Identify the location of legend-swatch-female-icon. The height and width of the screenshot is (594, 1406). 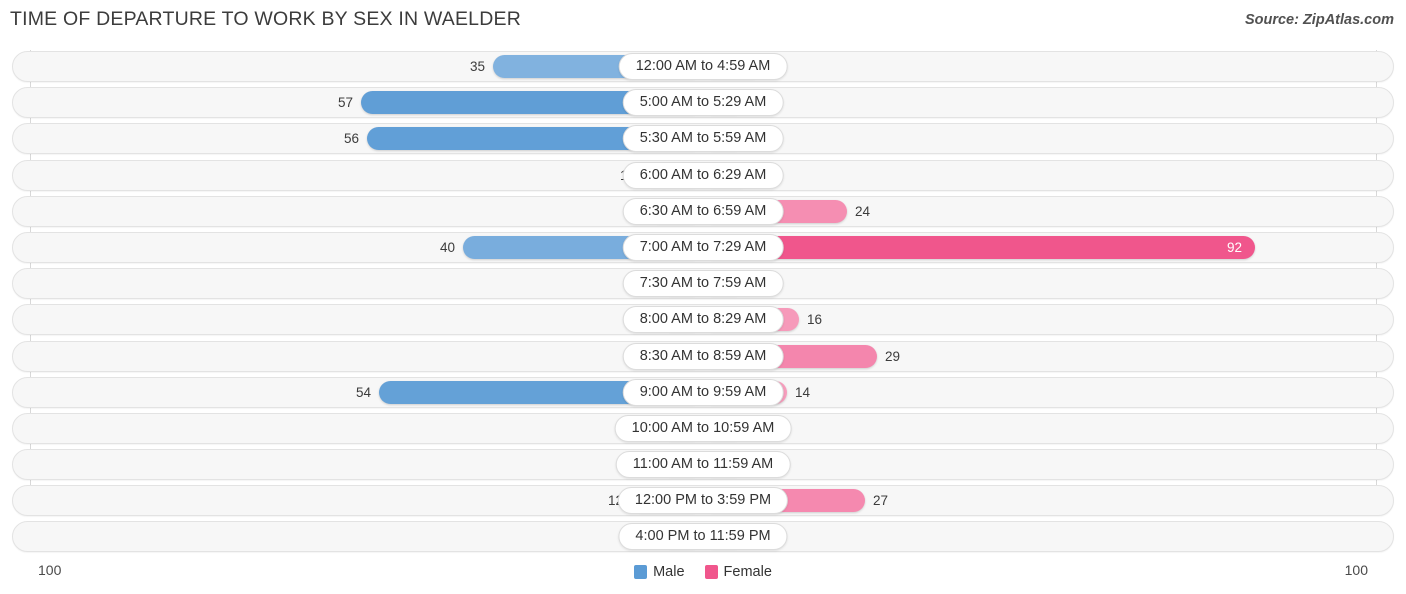
(711, 572).